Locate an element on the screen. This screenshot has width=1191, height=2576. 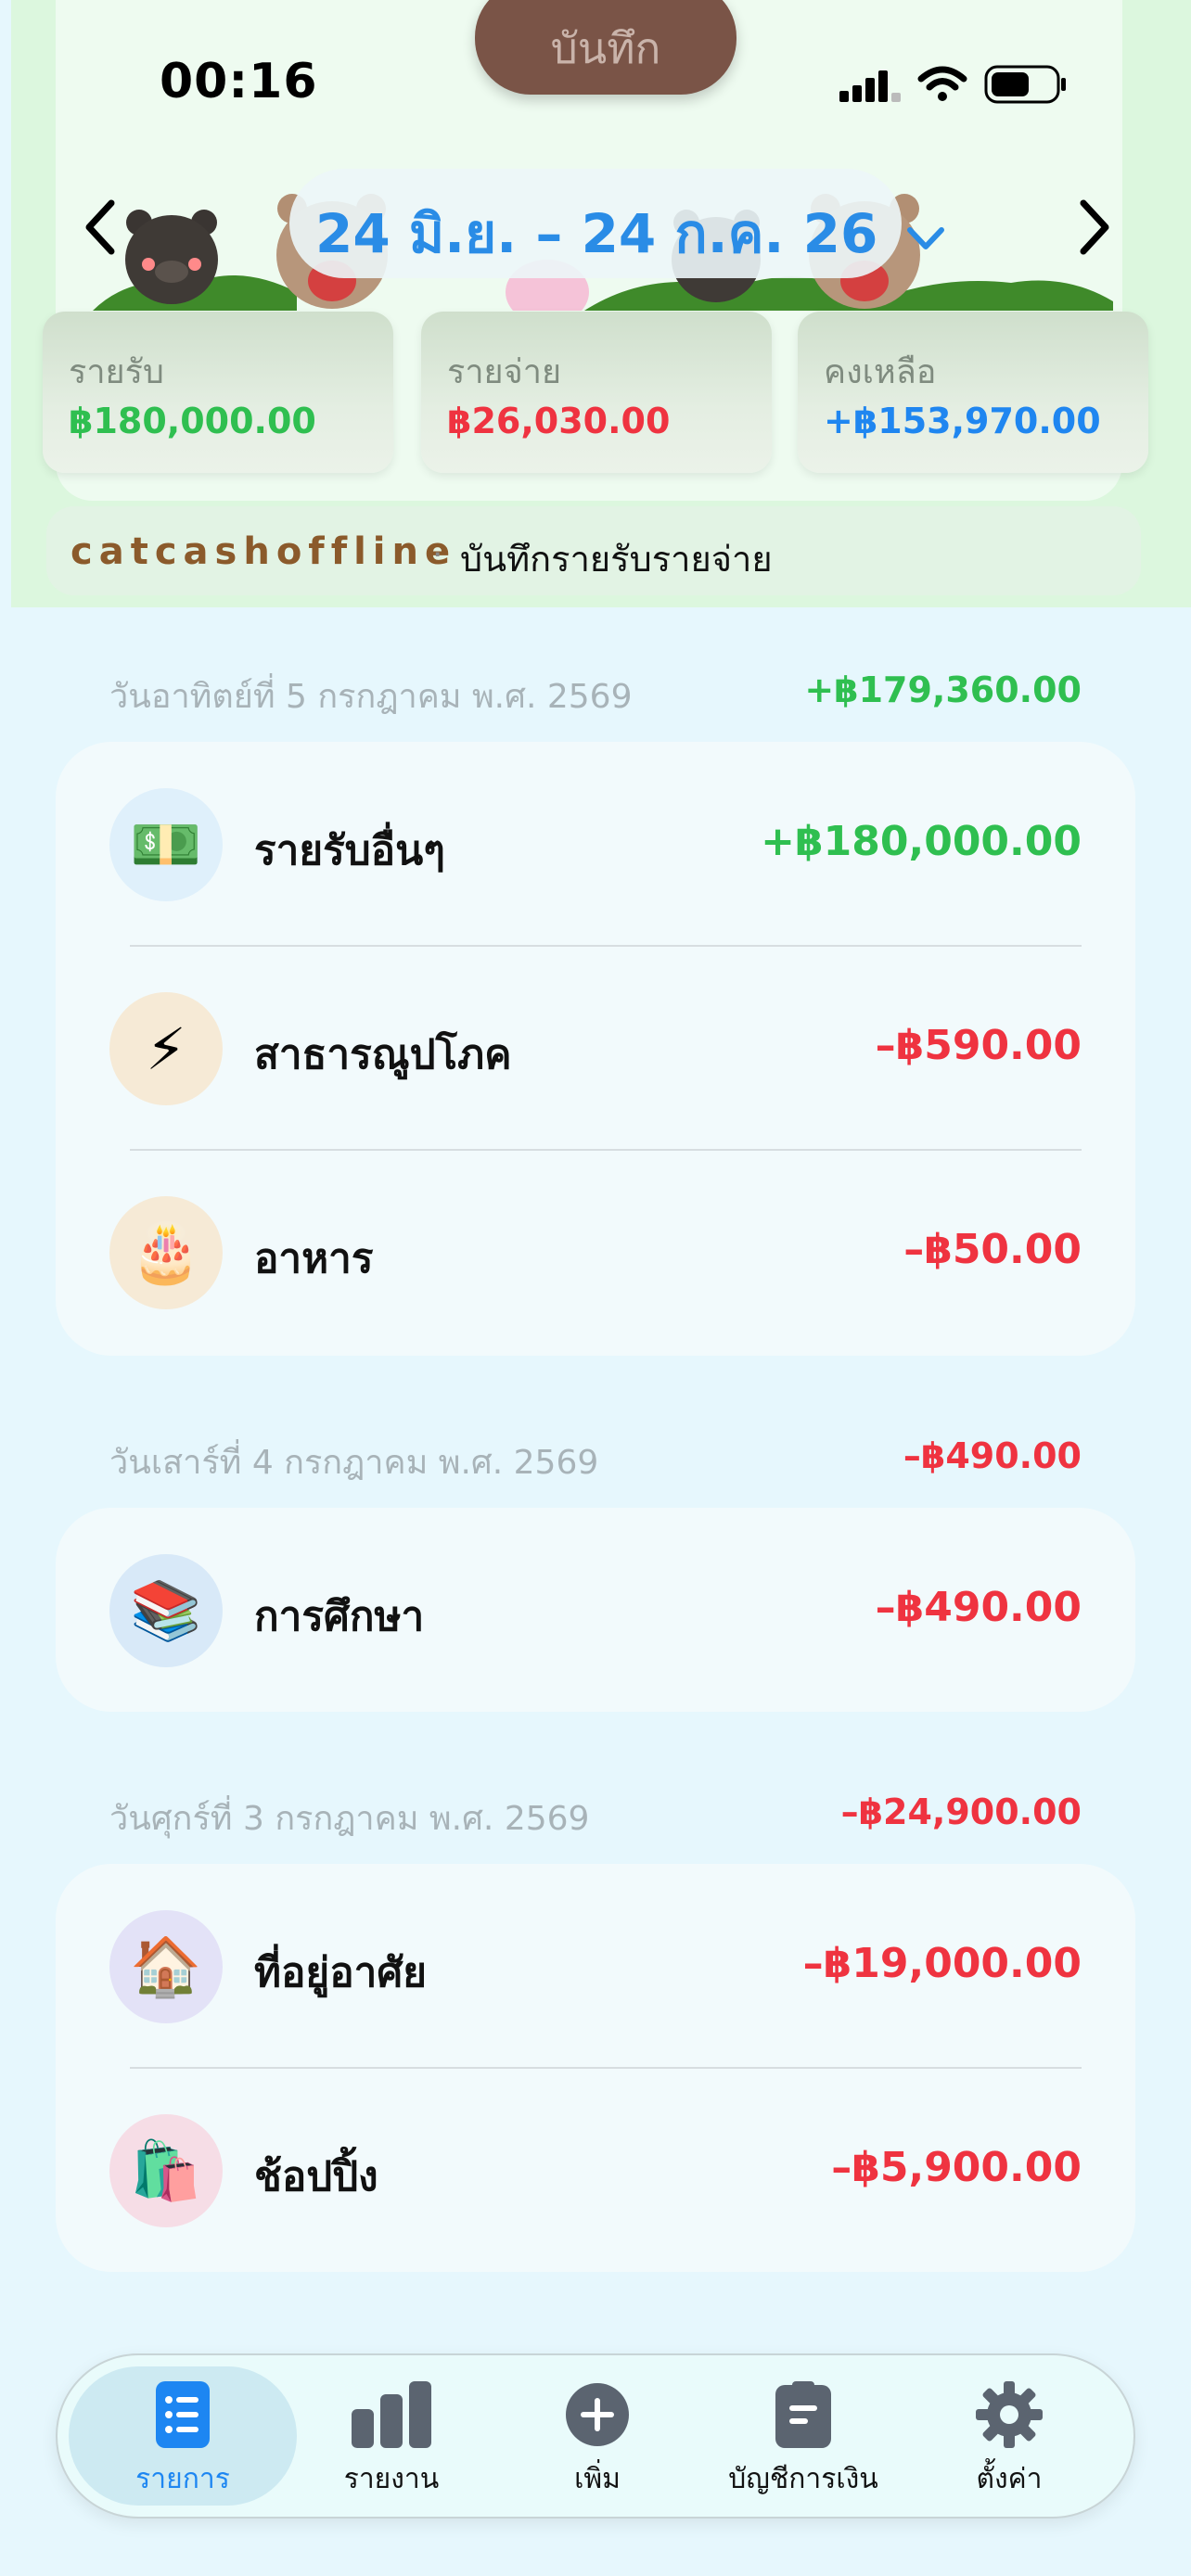
money-icon: 💵 is located at coordinates (166, 844).